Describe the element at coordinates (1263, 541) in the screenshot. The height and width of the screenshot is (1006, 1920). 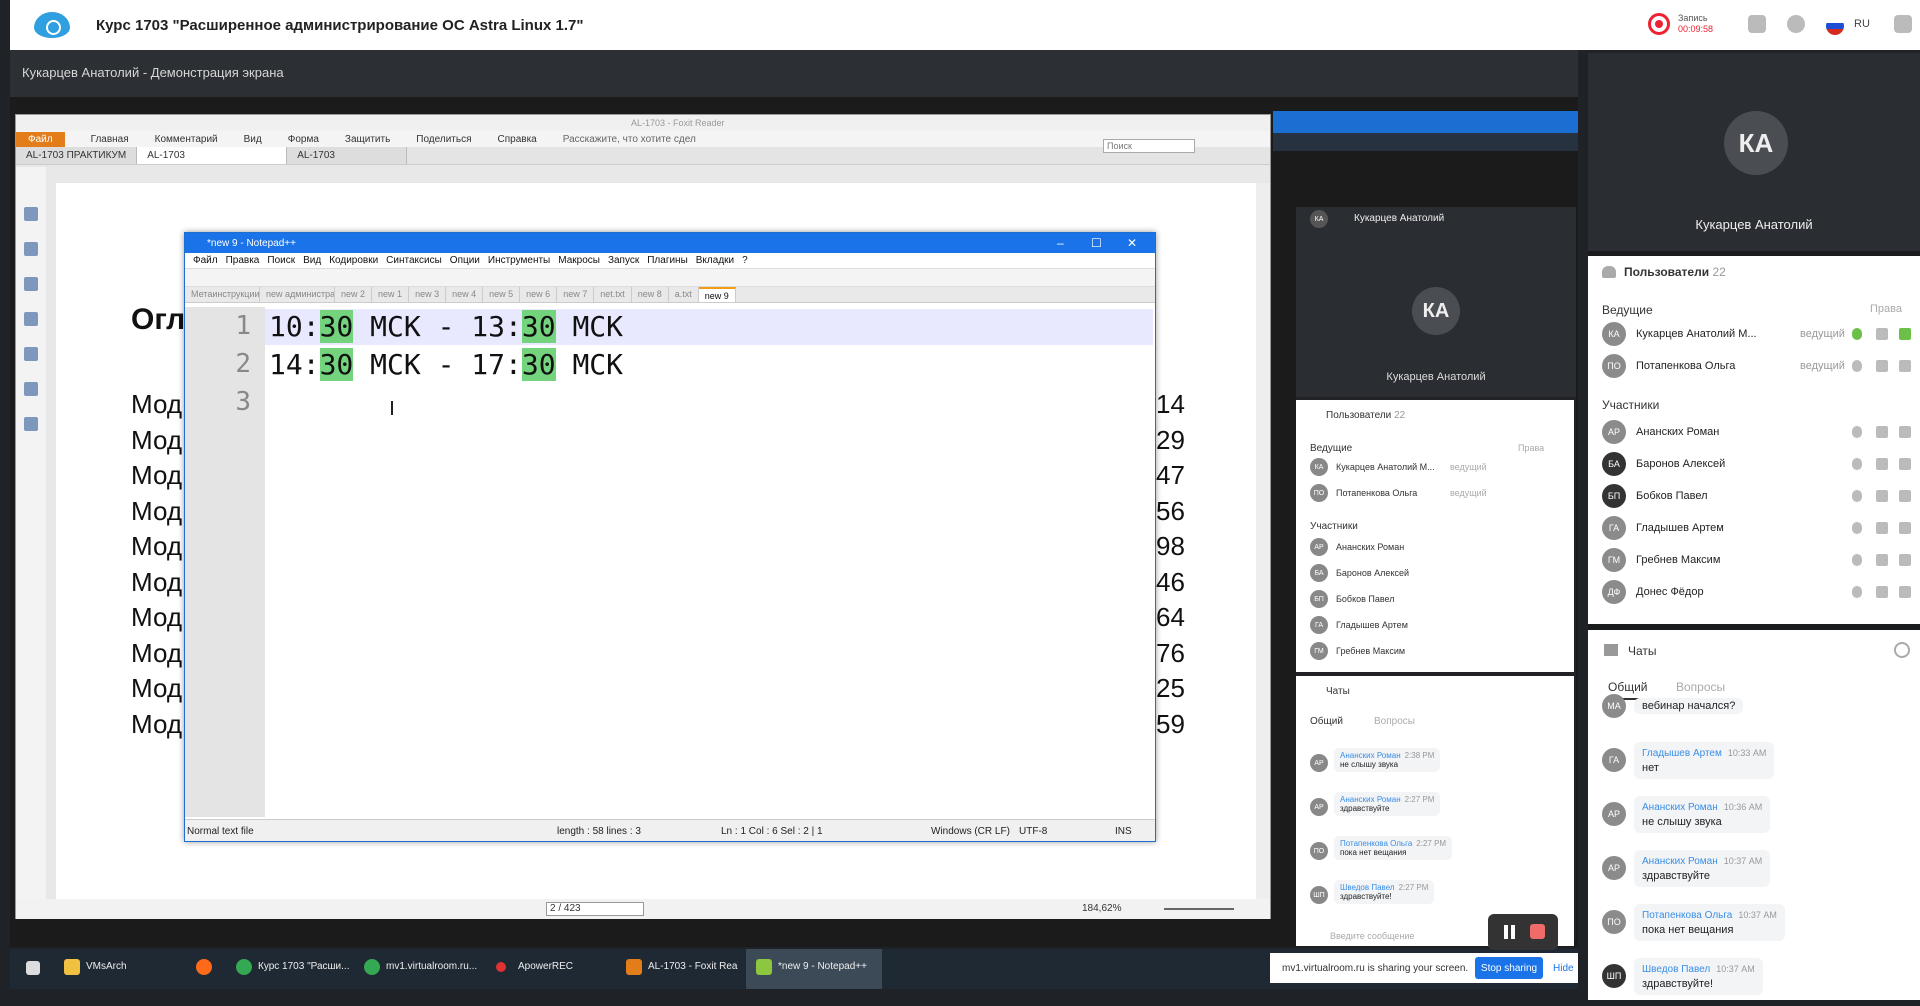
I see `foxit-scrollbar` at that location.